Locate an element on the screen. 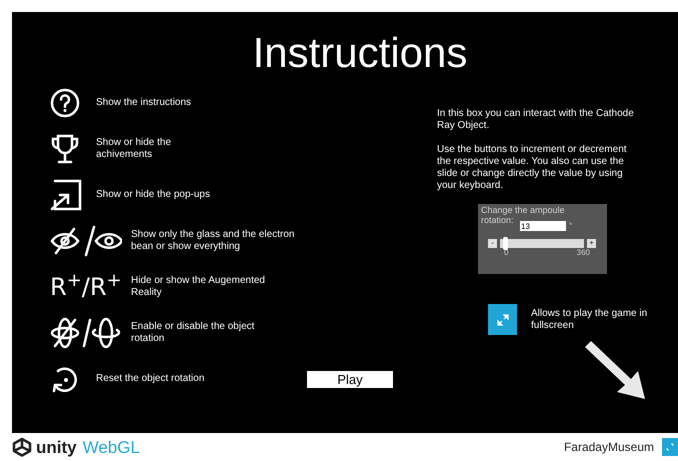 The height and width of the screenshot is (461, 678). page-title: Instructions is located at coordinates (360, 55).